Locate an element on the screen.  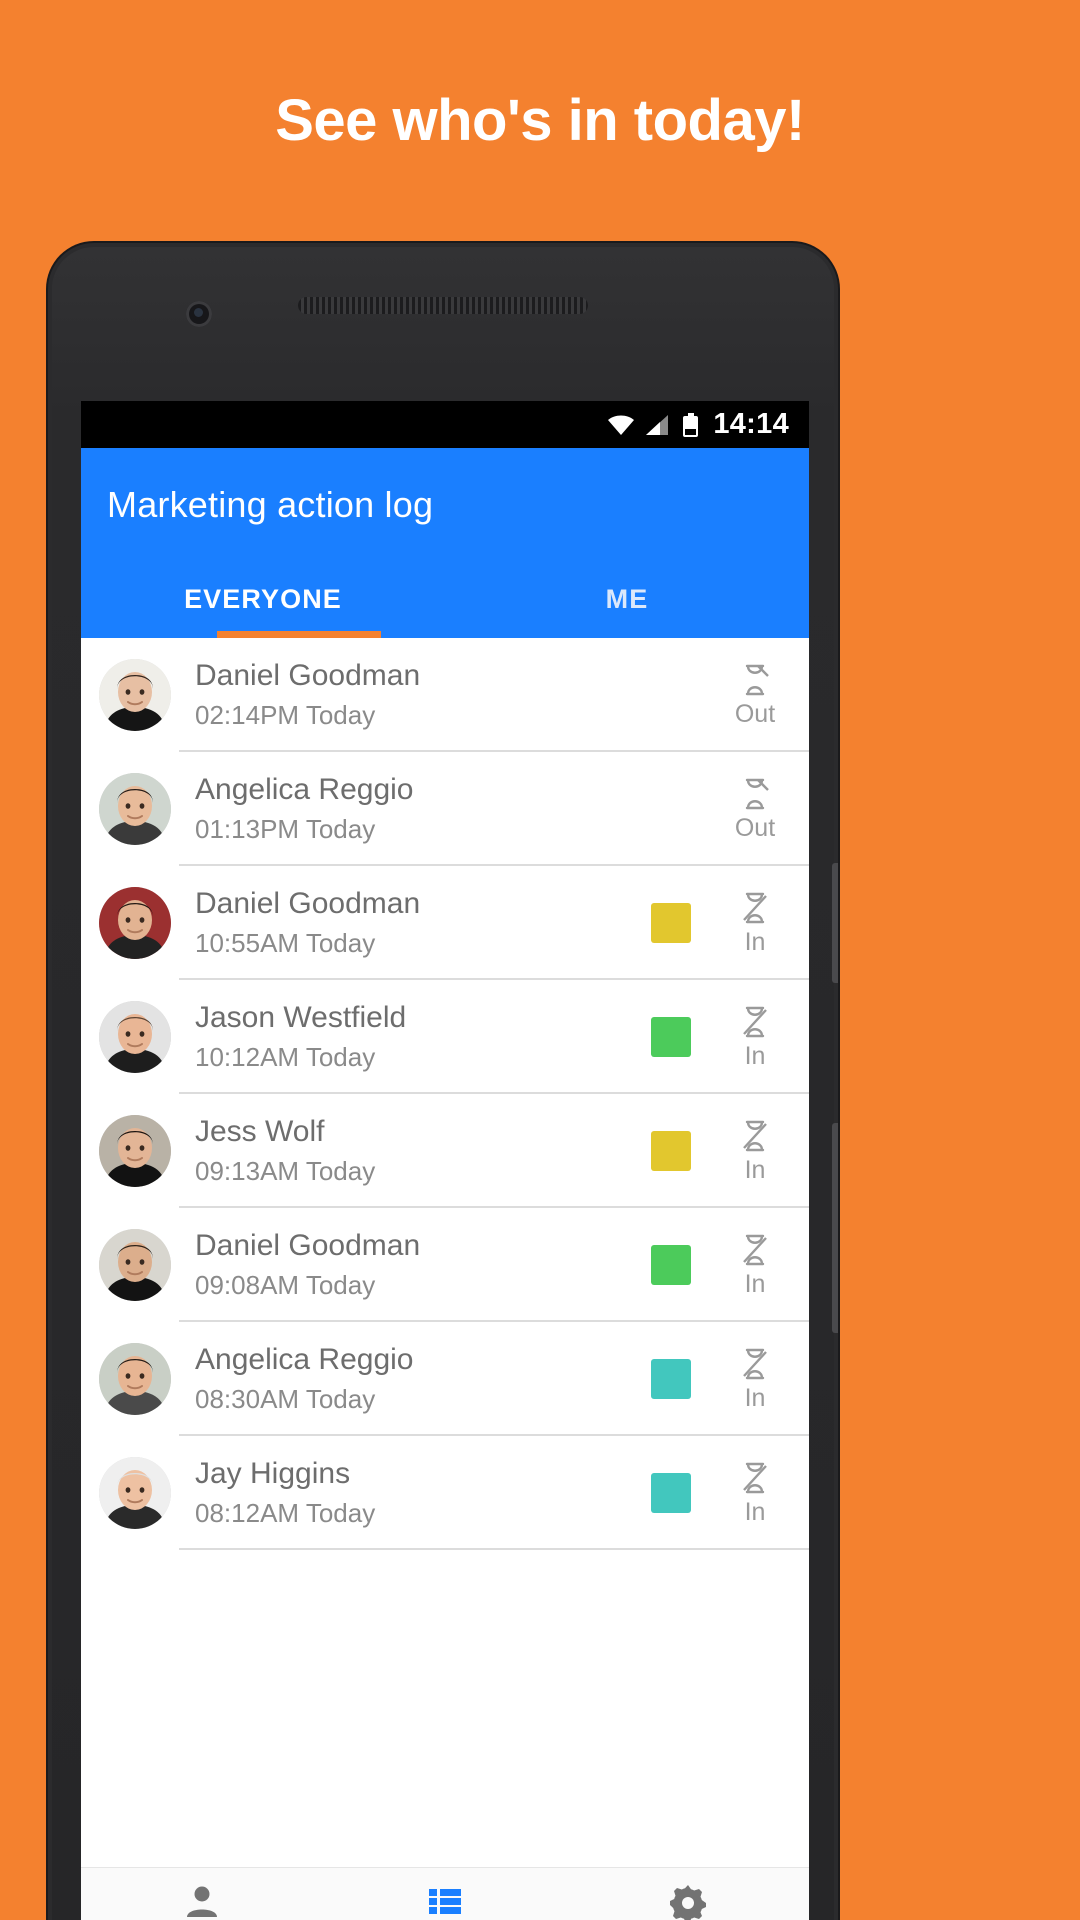
tab-me: ME is located at coordinates (627, 599).